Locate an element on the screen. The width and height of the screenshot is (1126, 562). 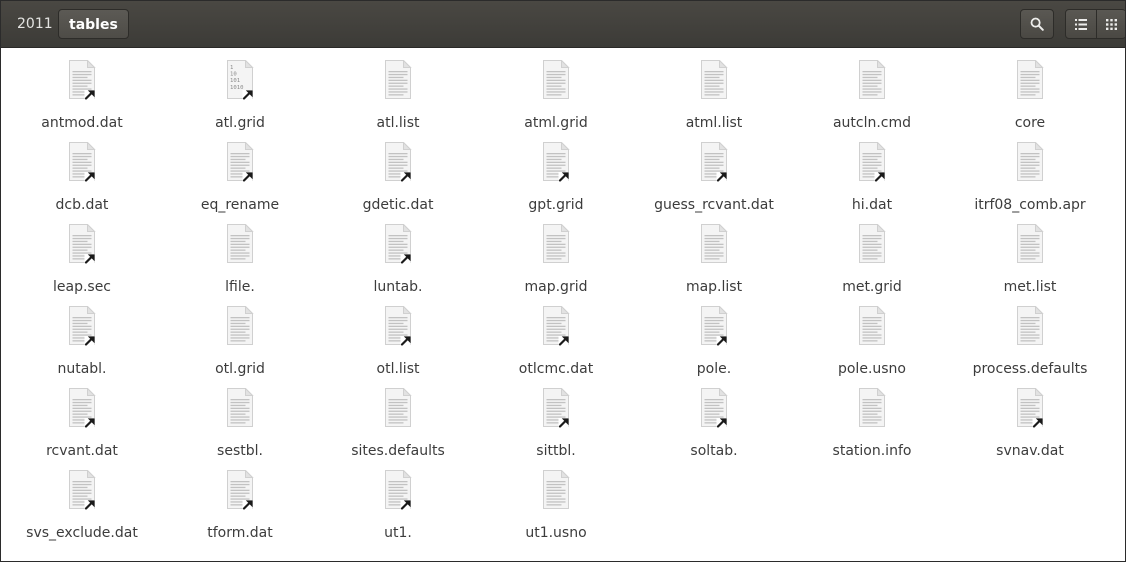
file-name-label: rcvant.dat is located at coordinates (82, 451).